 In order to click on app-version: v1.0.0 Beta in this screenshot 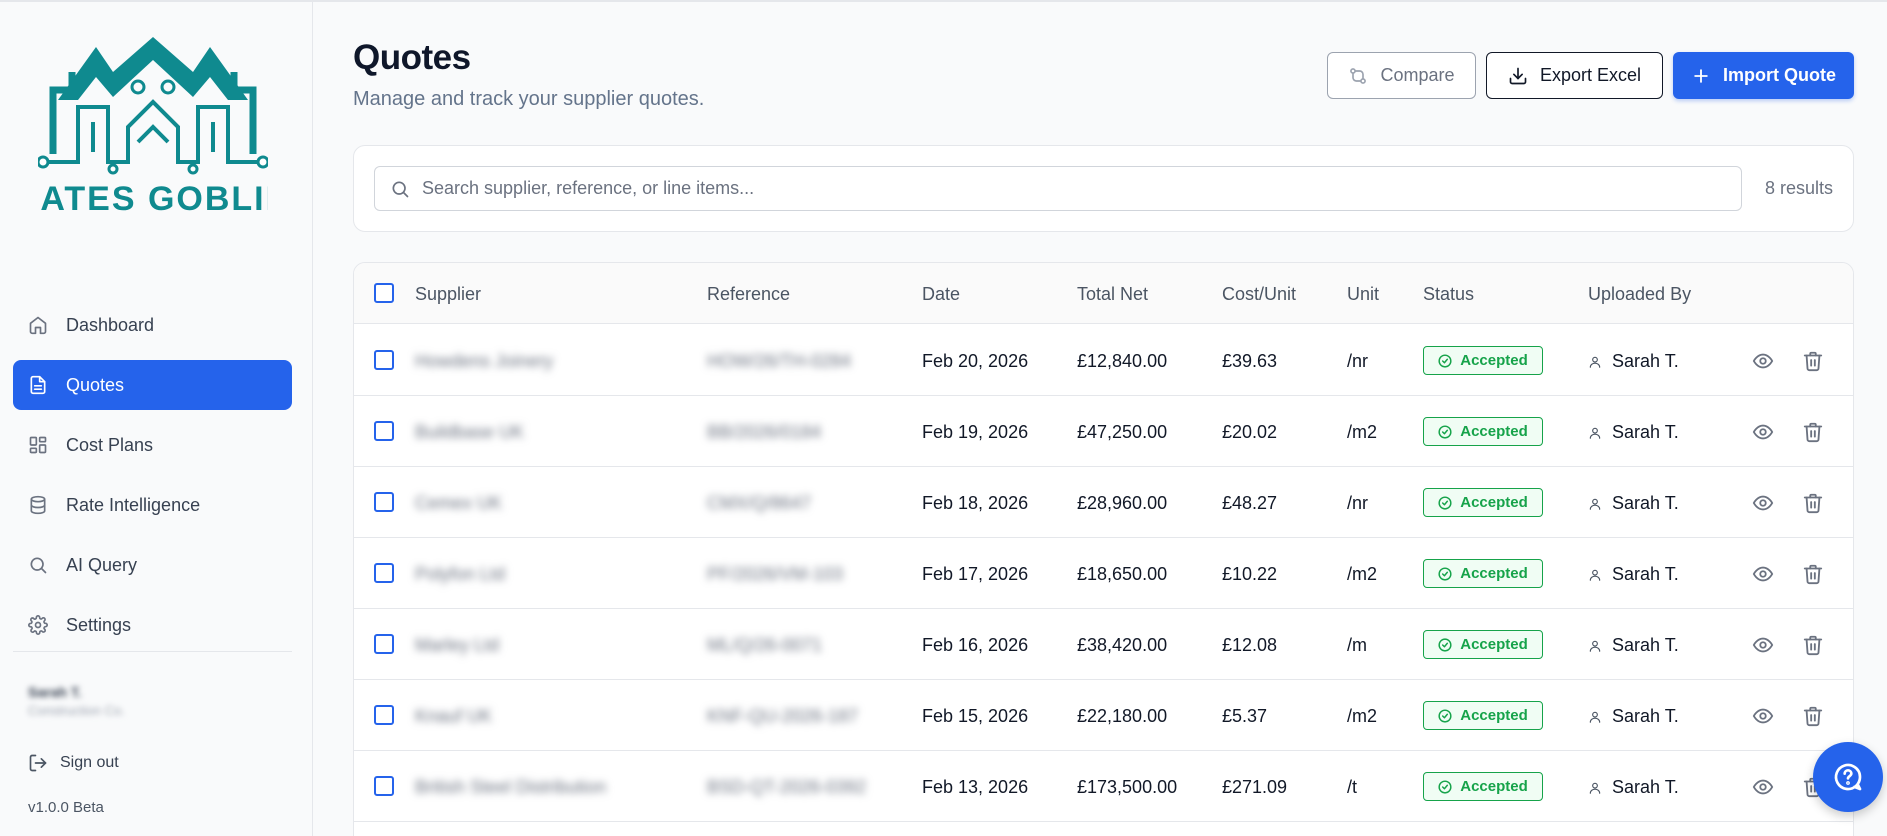, I will do `click(66, 807)`.